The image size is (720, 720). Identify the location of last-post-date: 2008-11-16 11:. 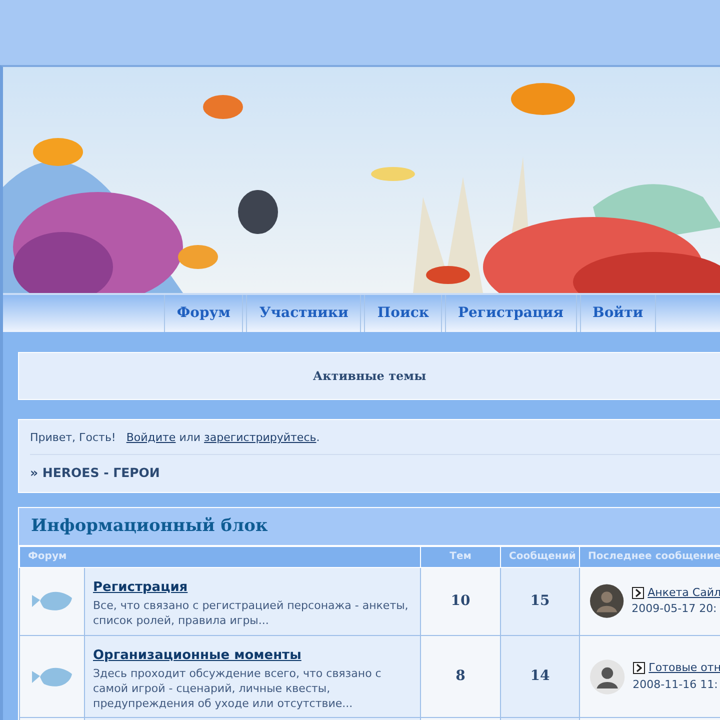
(675, 684).